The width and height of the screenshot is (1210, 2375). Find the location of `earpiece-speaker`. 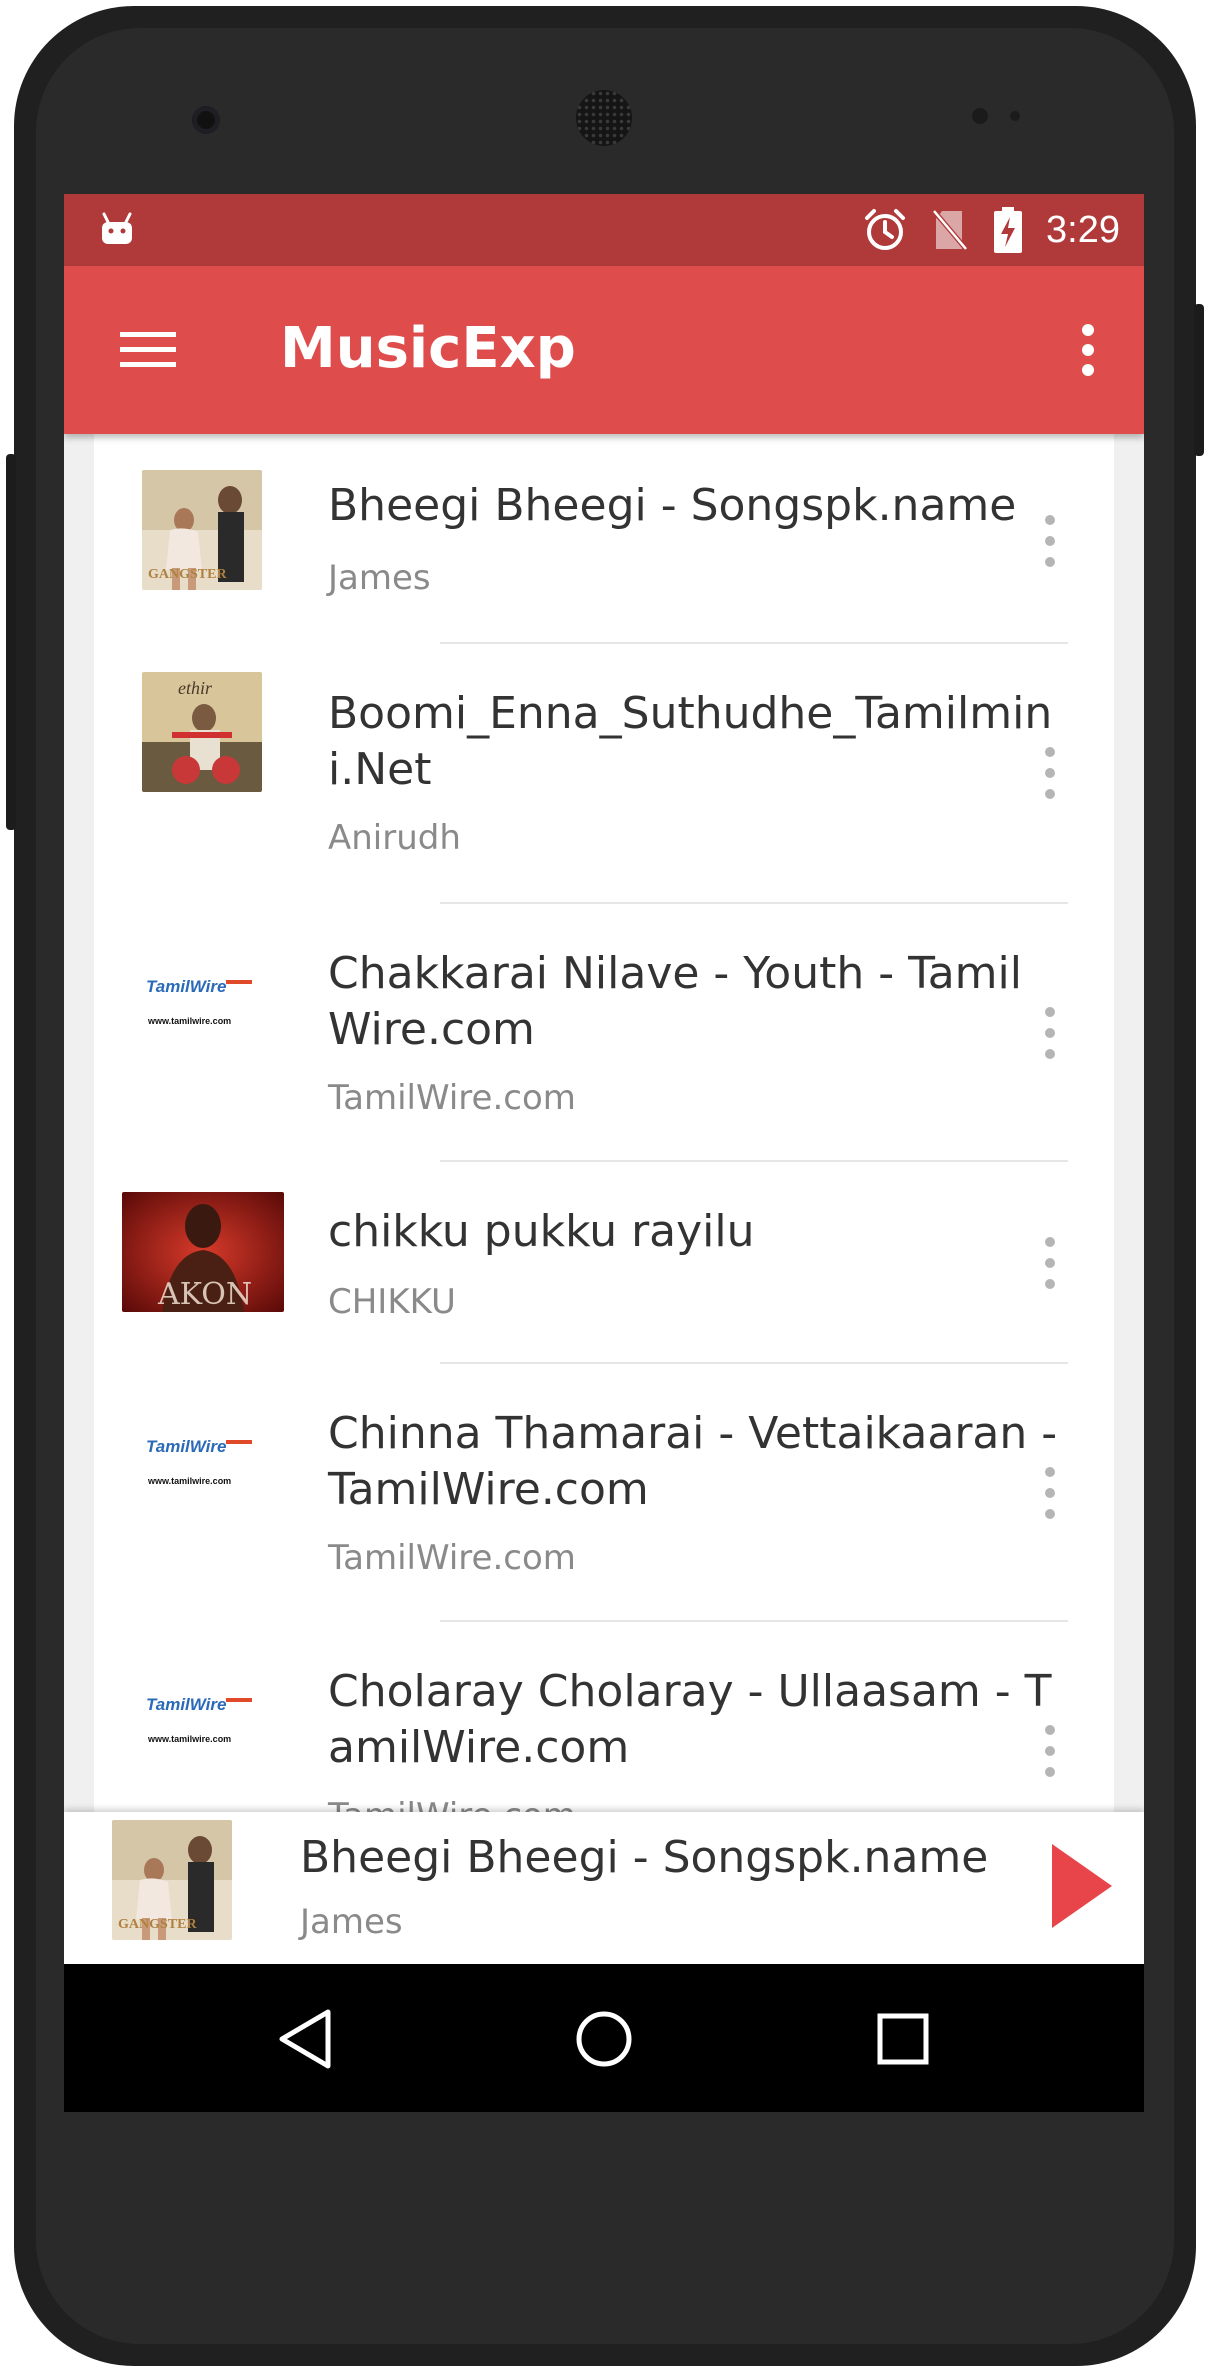

earpiece-speaker is located at coordinates (604, 118).